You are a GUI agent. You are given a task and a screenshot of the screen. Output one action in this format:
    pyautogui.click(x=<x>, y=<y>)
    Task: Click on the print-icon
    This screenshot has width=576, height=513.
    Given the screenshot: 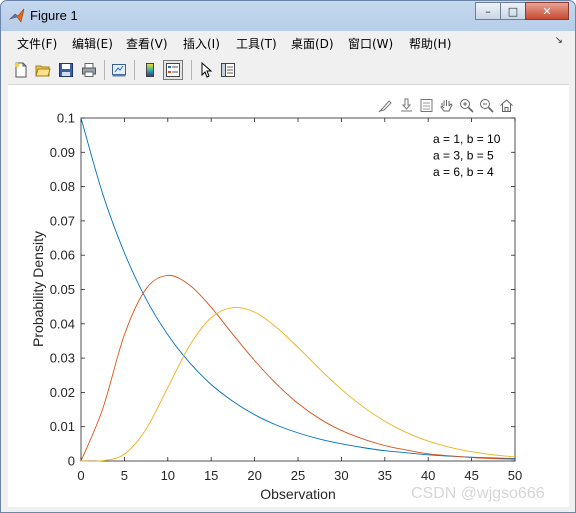 What is the action you would take?
    pyautogui.click(x=89, y=70)
    